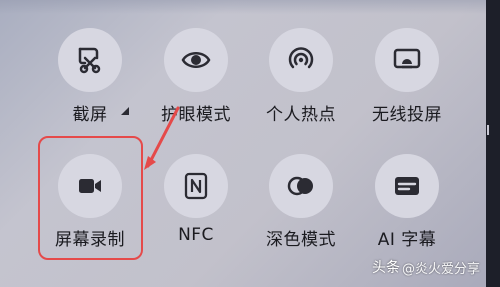 The width and height of the screenshot is (500, 287). What do you see at coordinates (385, 268) in the screenshot?
I see `watermark-source: 头条` at bounding box center [385, 268].